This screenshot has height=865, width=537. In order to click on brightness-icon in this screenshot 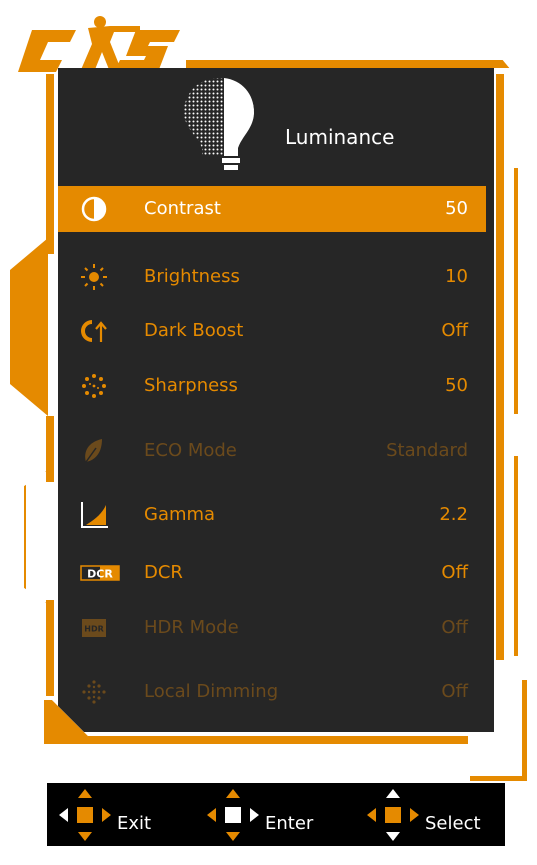, I will do `click(94, 277)`.